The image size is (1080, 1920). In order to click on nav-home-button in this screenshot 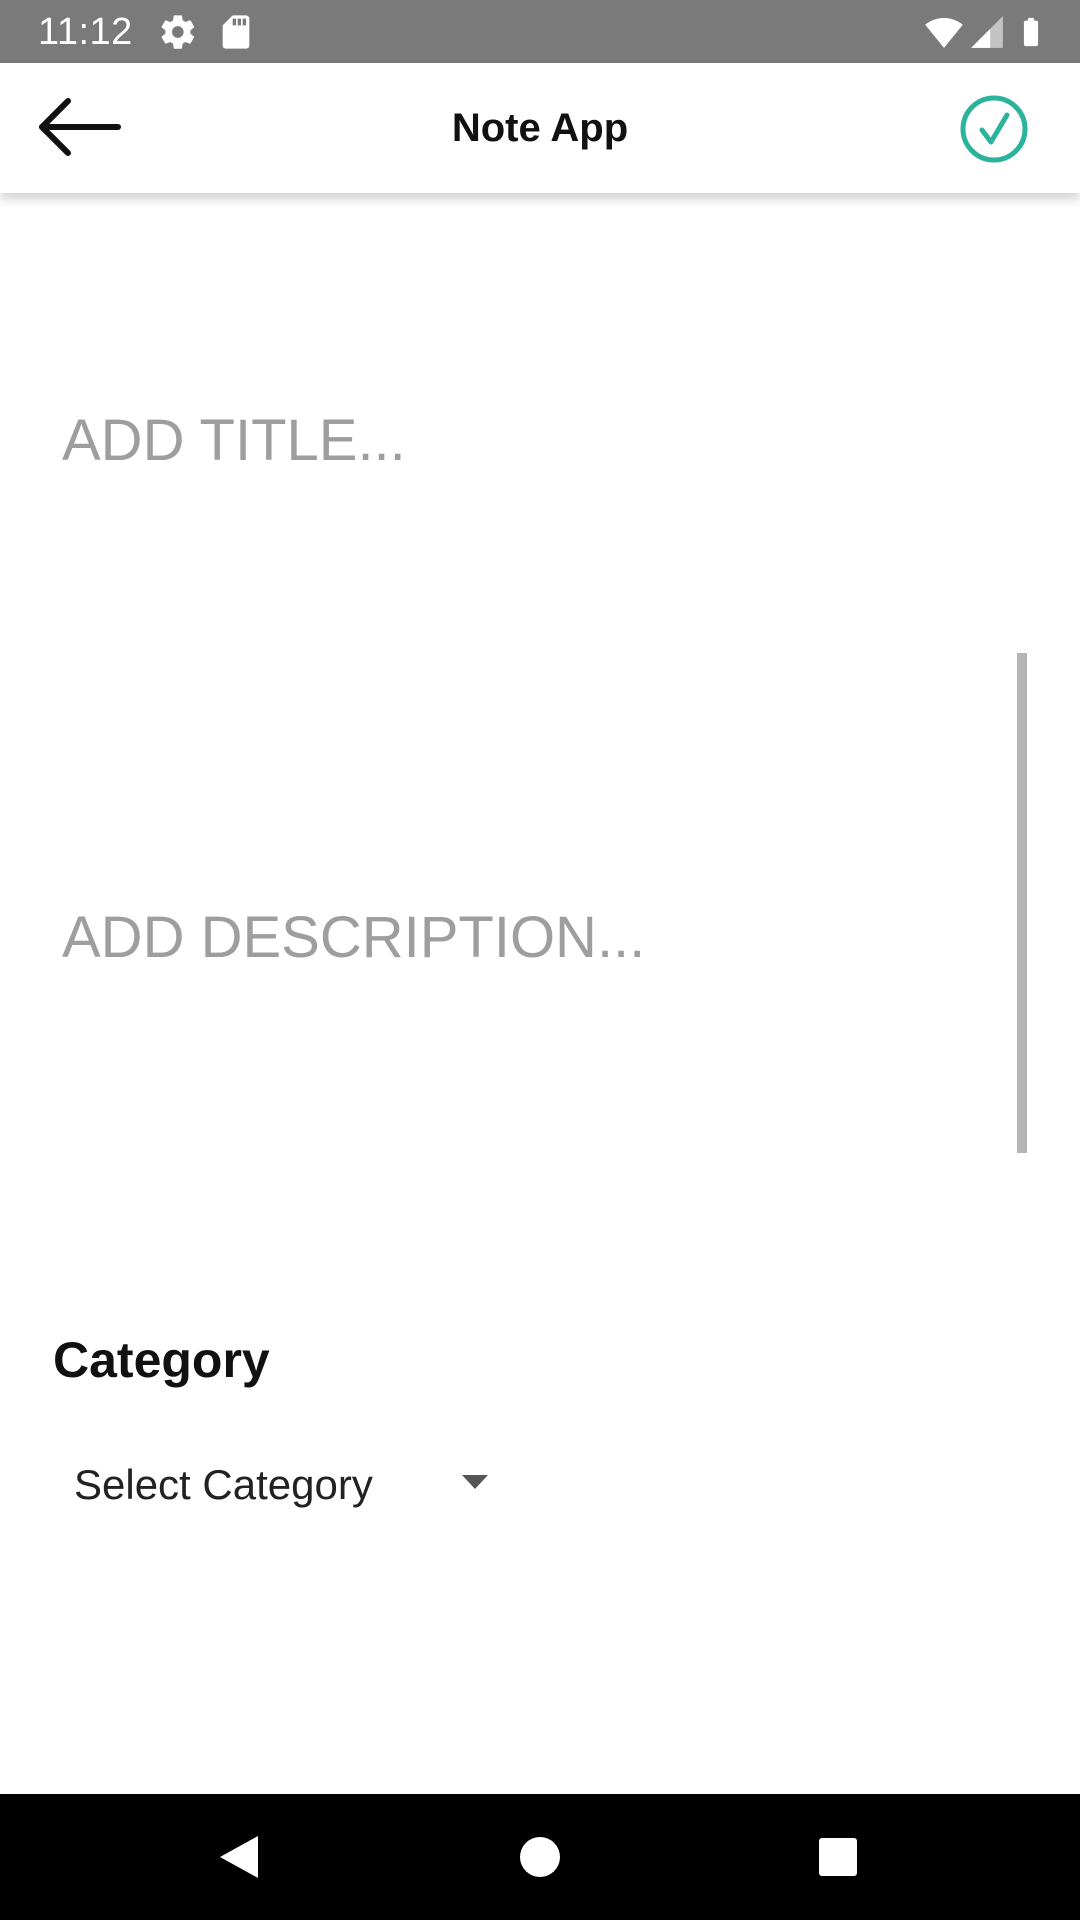, I will do `click(540, 1857)`.